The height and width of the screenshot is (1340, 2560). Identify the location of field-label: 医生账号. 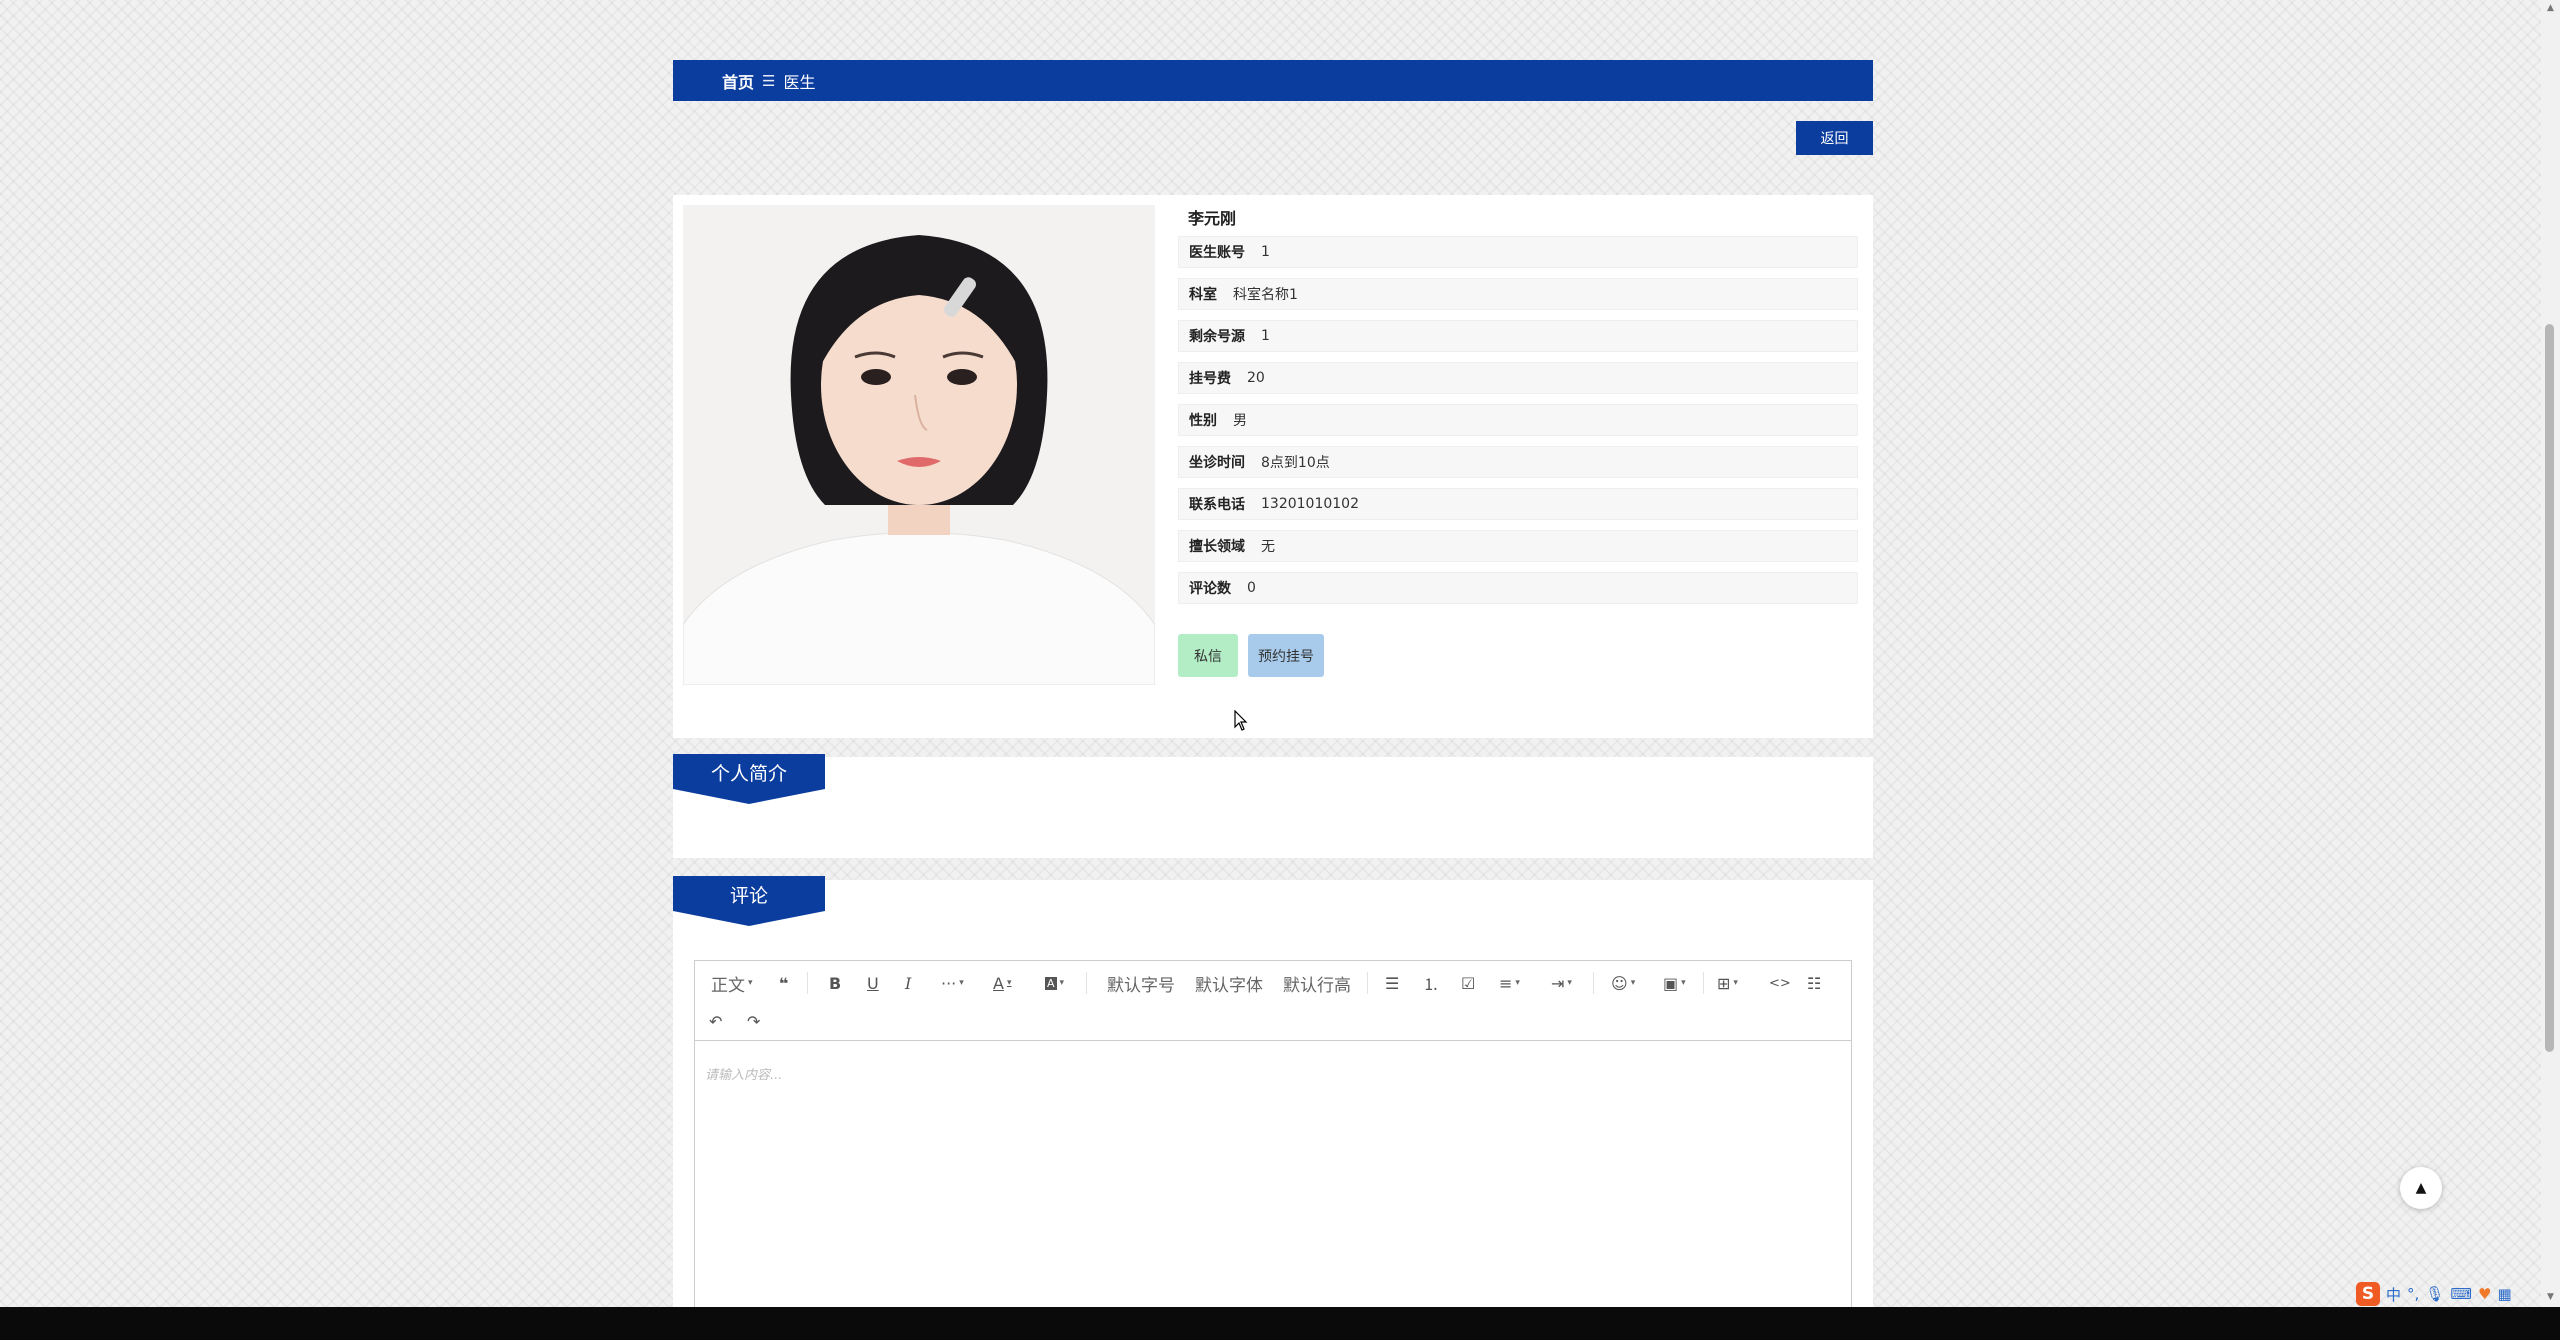
(1217, 253).